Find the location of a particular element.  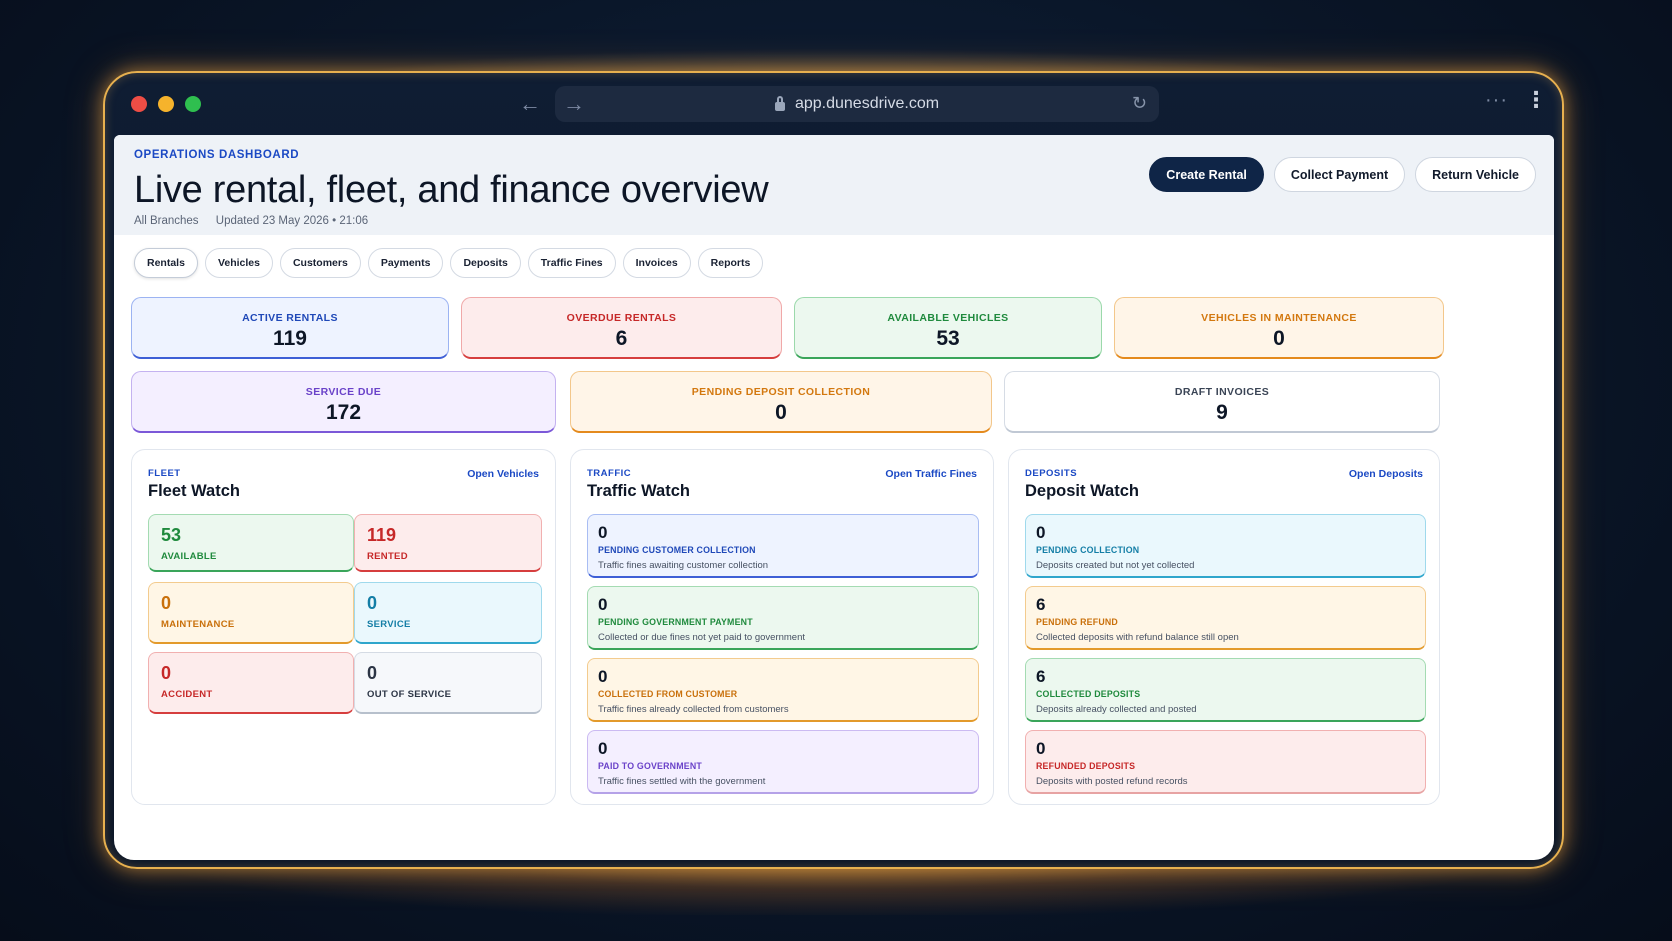

lock-icon is located at coordinates (779, 103).